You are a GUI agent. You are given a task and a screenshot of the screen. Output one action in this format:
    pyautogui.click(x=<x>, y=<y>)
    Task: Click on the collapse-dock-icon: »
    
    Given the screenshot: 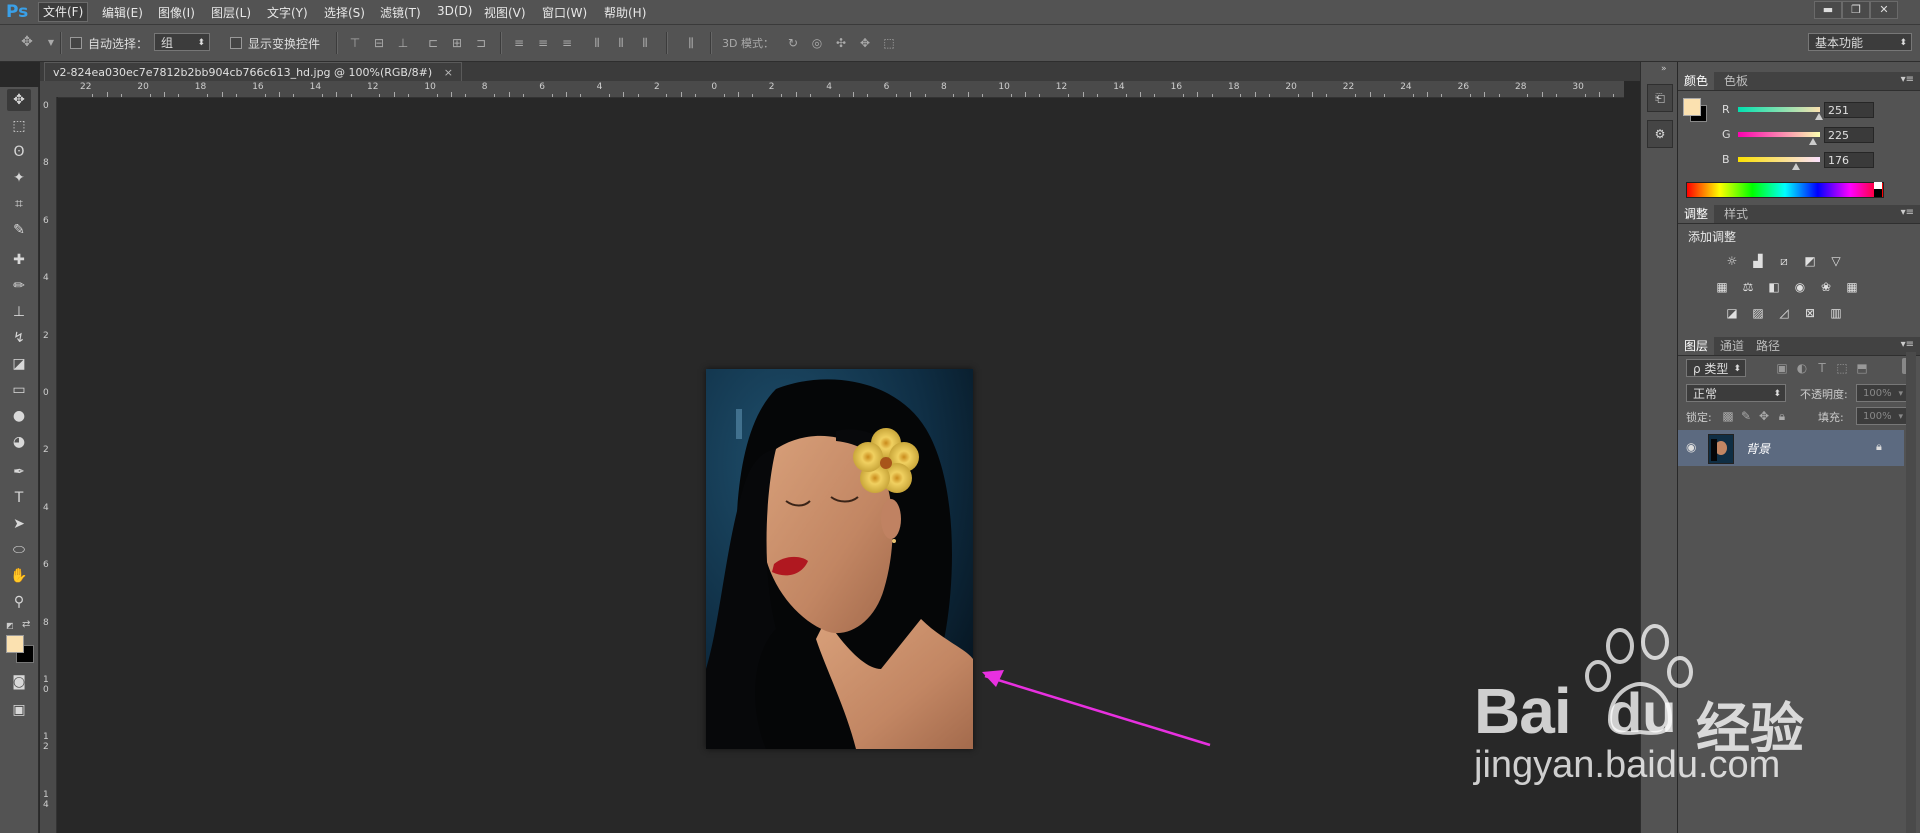 What is the action you would take?
    pyautogui.click(x=1664, y=69)
    